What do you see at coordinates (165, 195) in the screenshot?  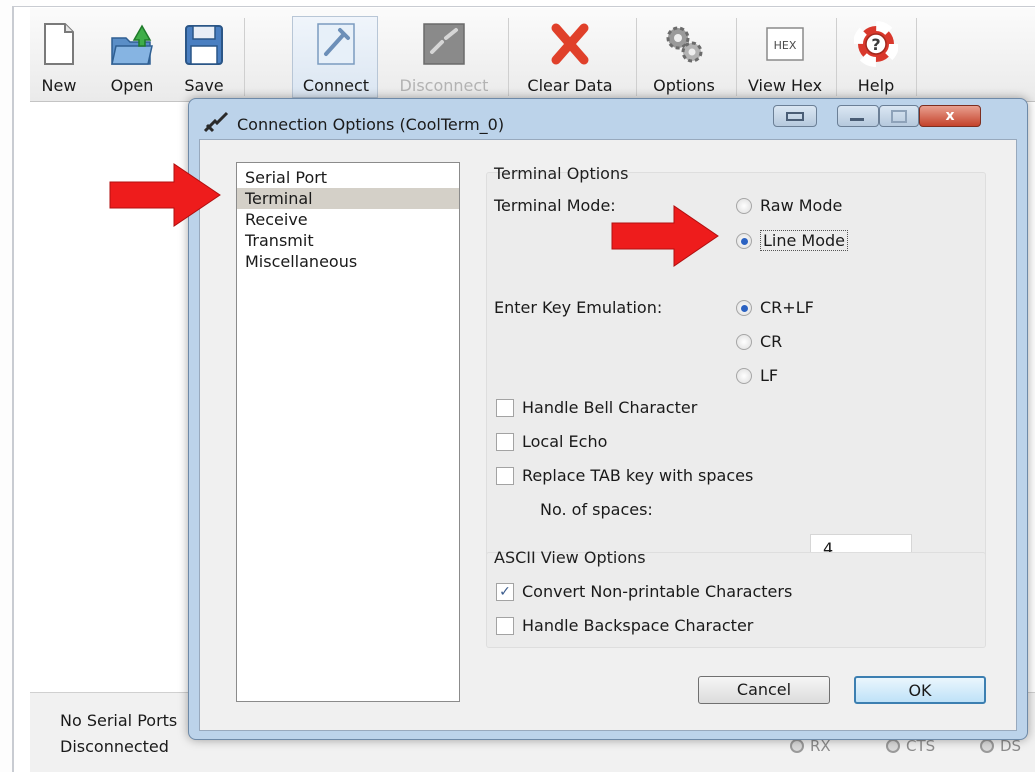 I see `annotation-arrow-terminal-icon` at bounding box center [165, 195].